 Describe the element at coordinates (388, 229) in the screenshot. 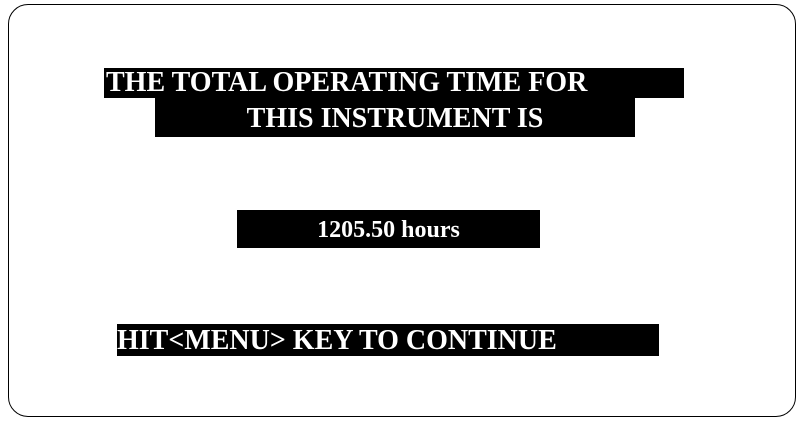

I see `operating-time-value: 1205.50 hours` at that location.